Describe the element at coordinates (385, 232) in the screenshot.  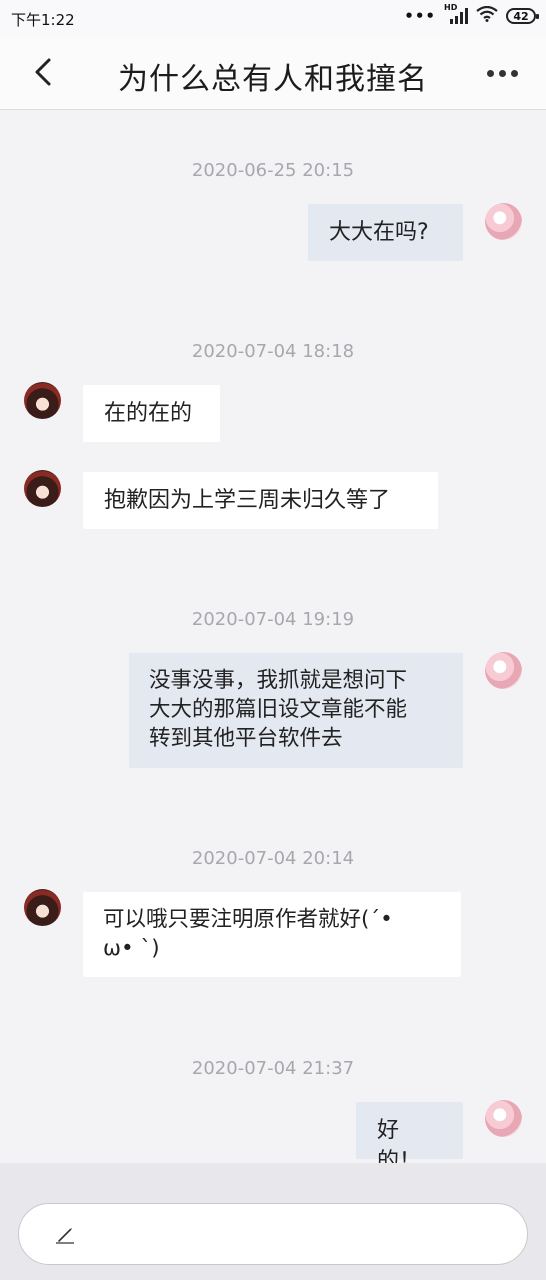
I see `message-bubble-sent: 大大在吗?` at that location.